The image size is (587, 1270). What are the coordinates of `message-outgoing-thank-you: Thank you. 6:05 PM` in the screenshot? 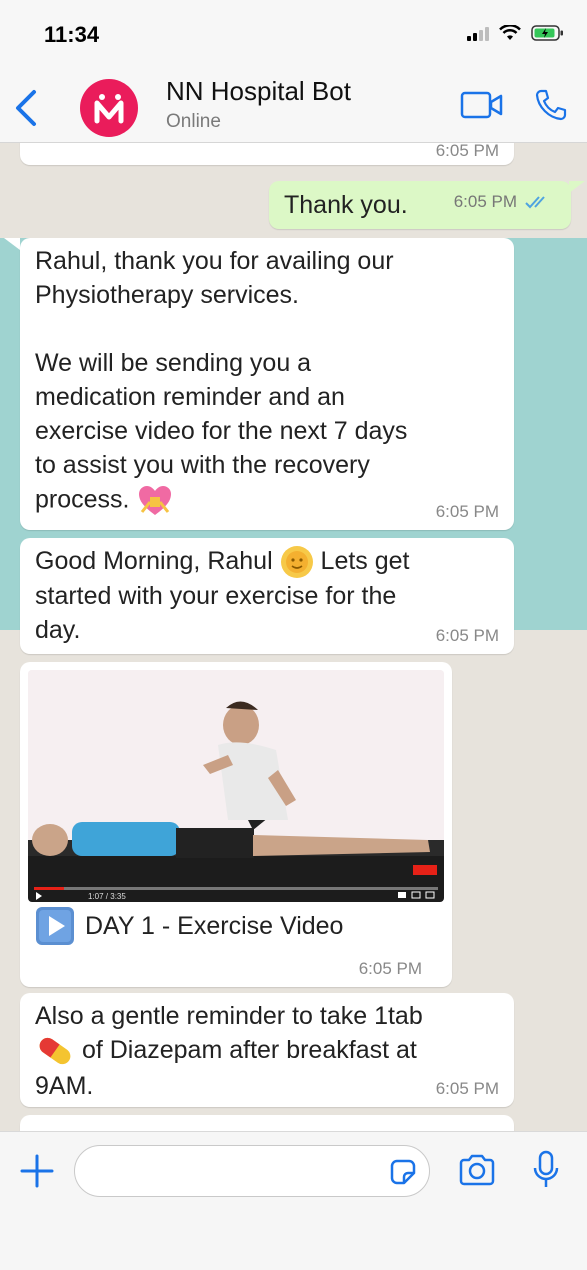 It's located at (420, 205).